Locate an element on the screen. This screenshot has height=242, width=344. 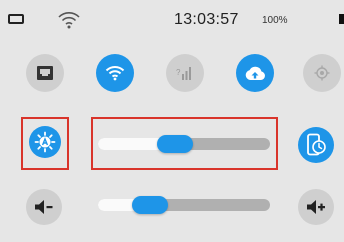
status-bar: 13:03:57 100% is located at coordinates (172, 18).